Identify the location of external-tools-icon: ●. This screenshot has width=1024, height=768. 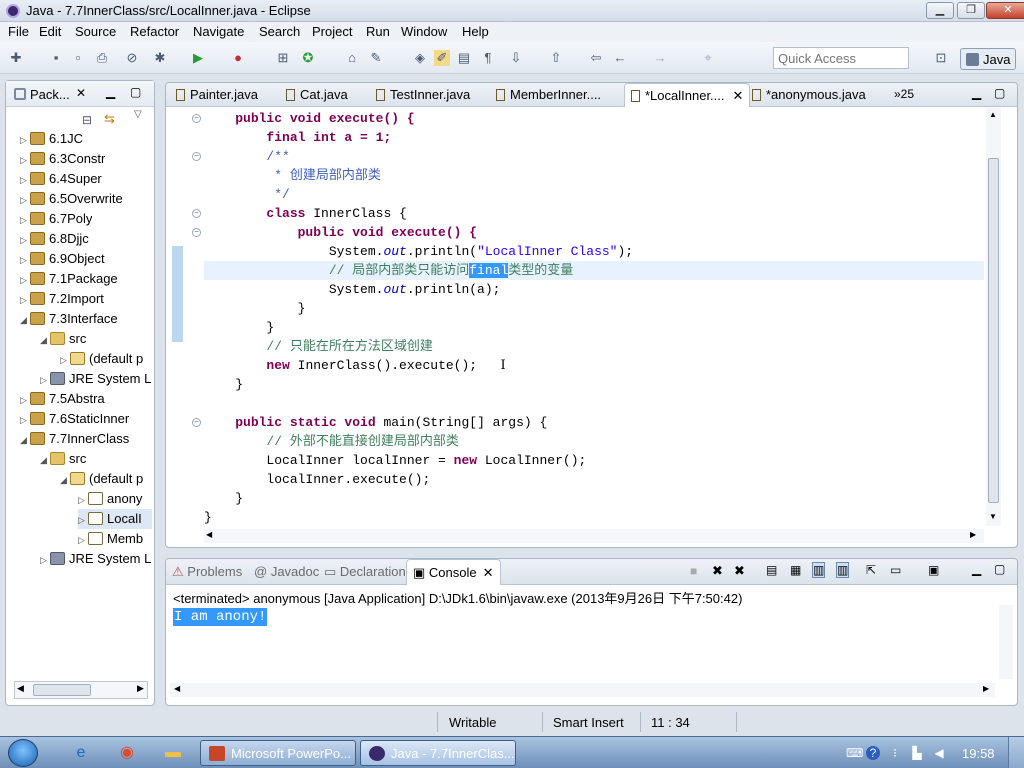
(238, 58).